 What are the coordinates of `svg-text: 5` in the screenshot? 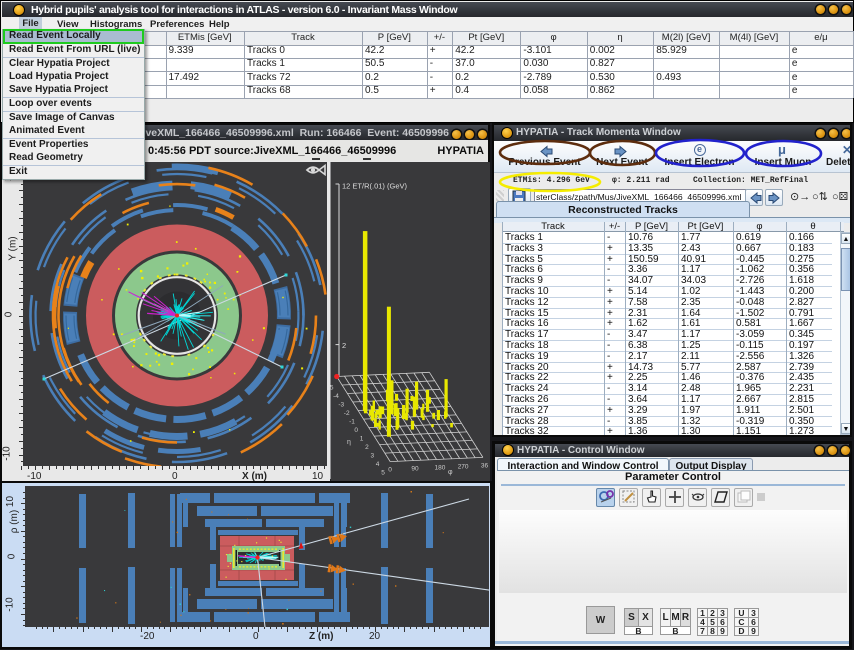 It's located at (383, 473).